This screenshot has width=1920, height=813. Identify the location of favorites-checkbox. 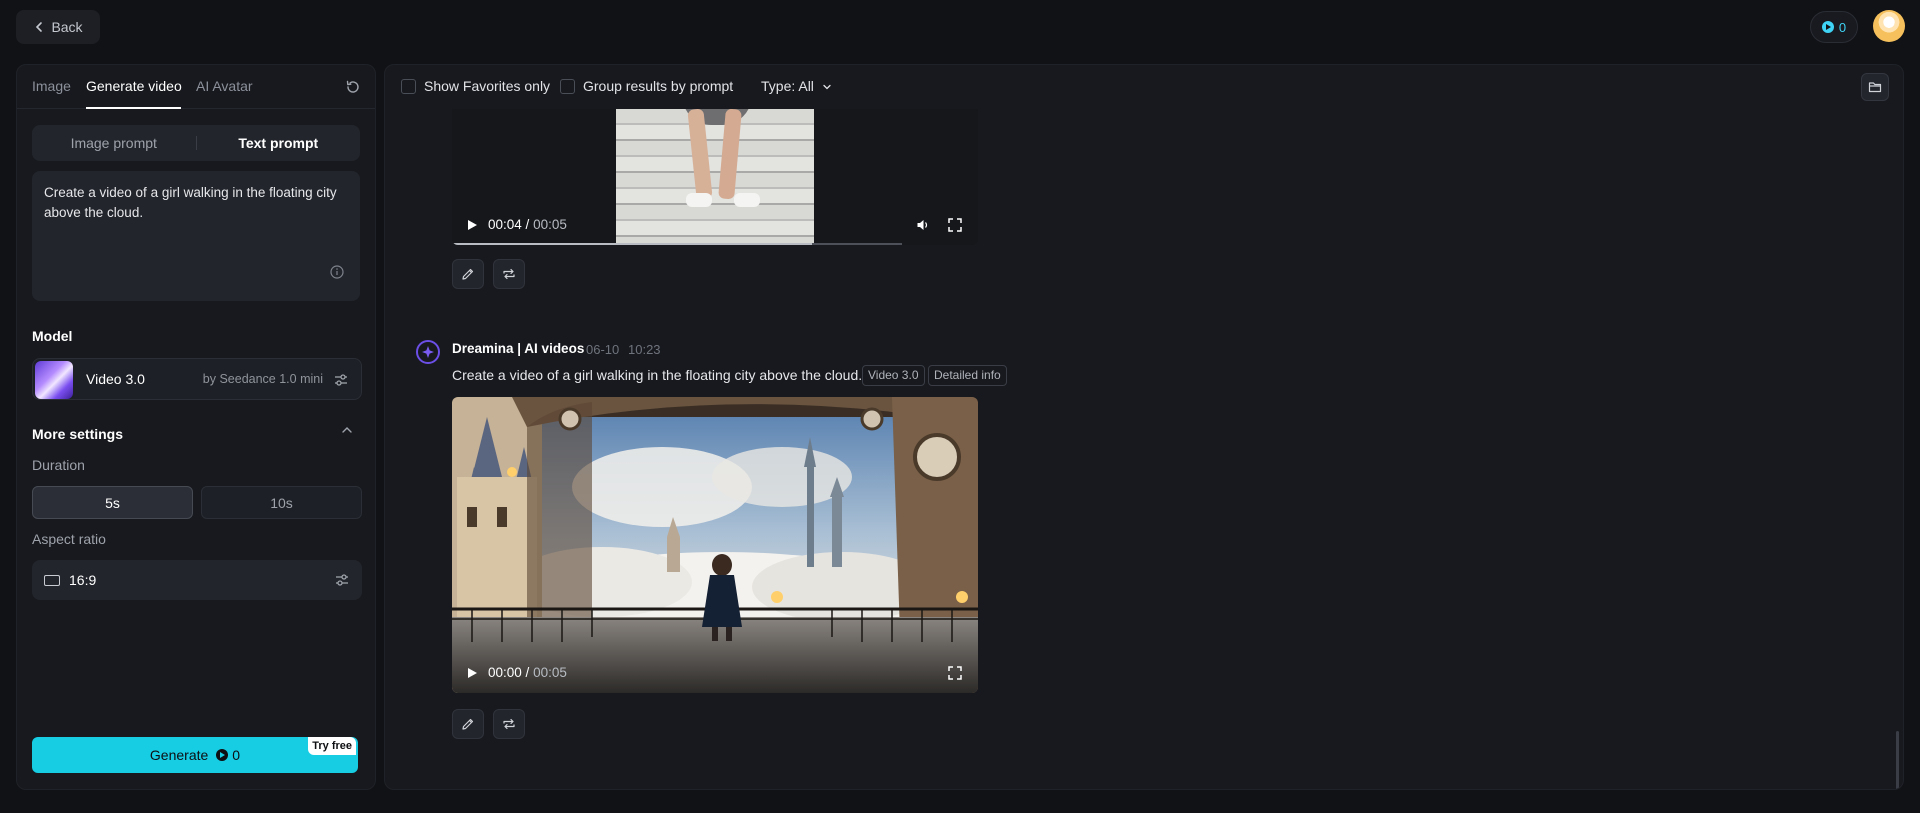
(408, 86).